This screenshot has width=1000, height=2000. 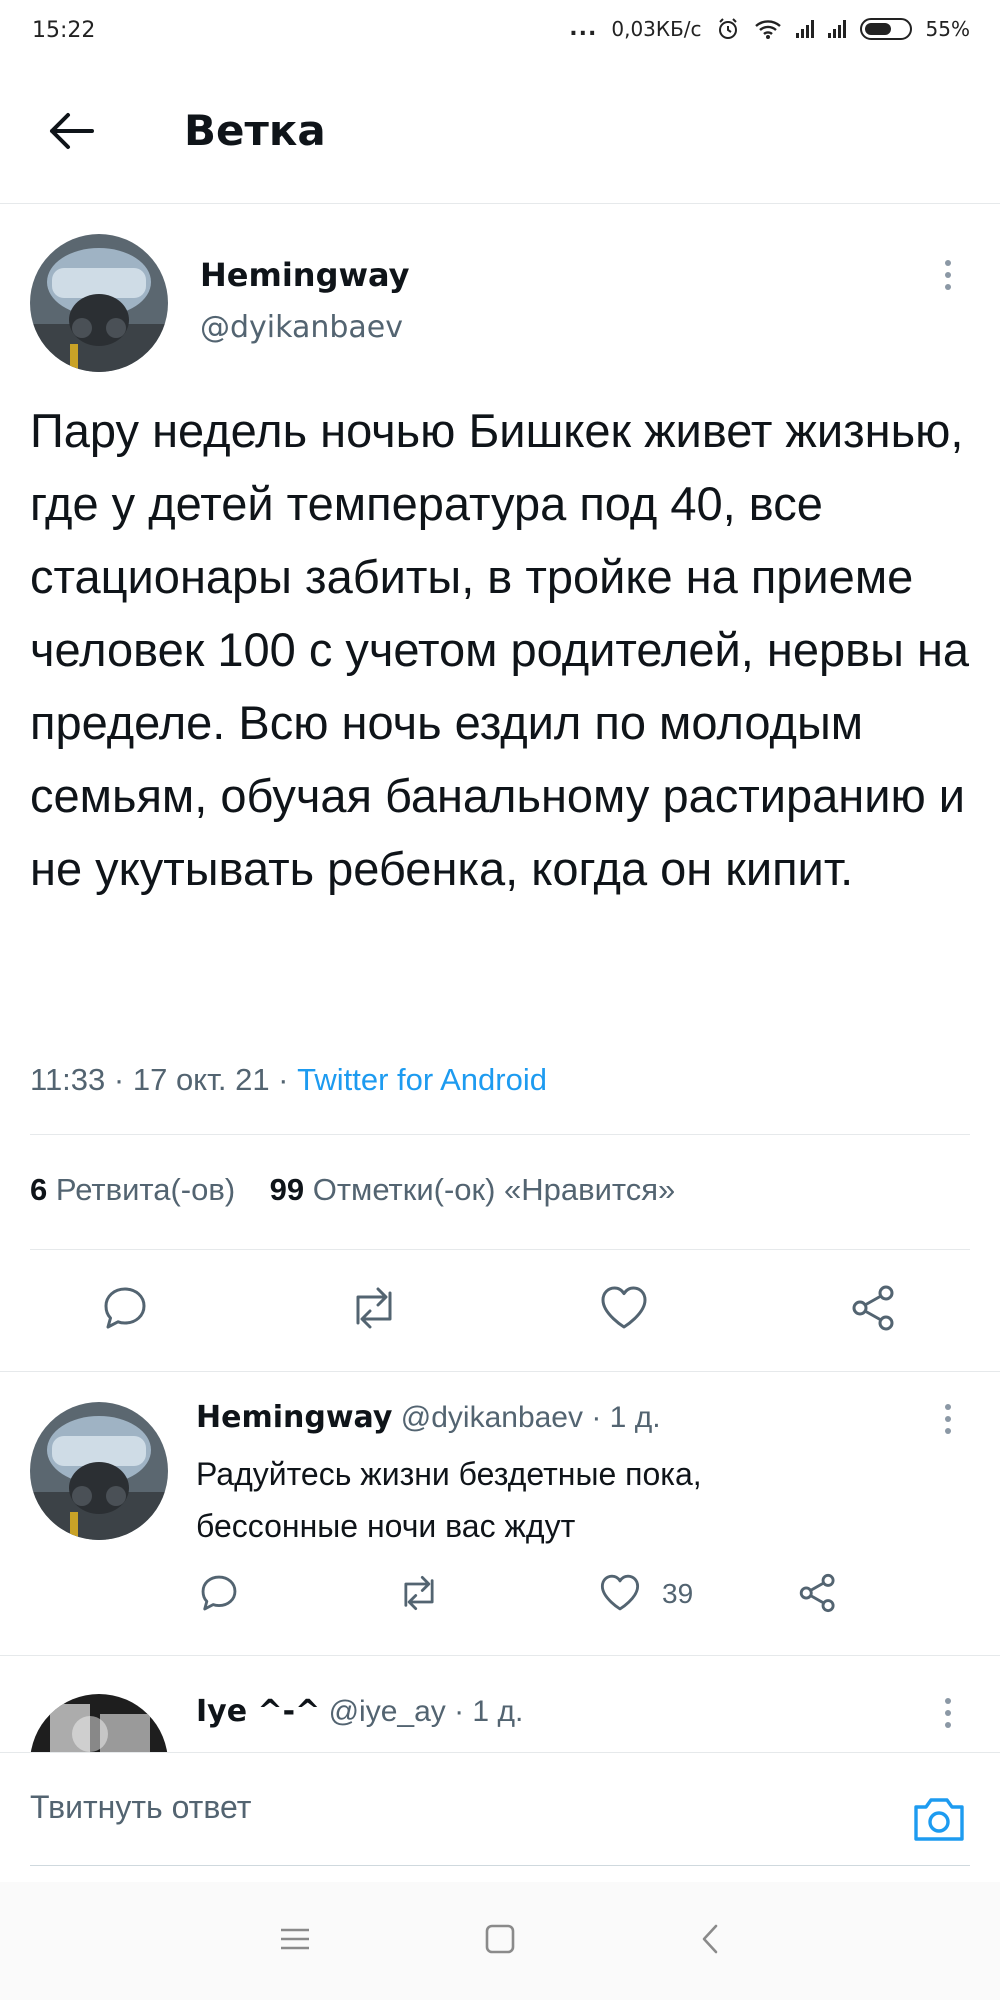 What do you see at coordinates (500, 1309) in the screenshot?
I see `tweet-actions` at bounding box center [500, 1309].